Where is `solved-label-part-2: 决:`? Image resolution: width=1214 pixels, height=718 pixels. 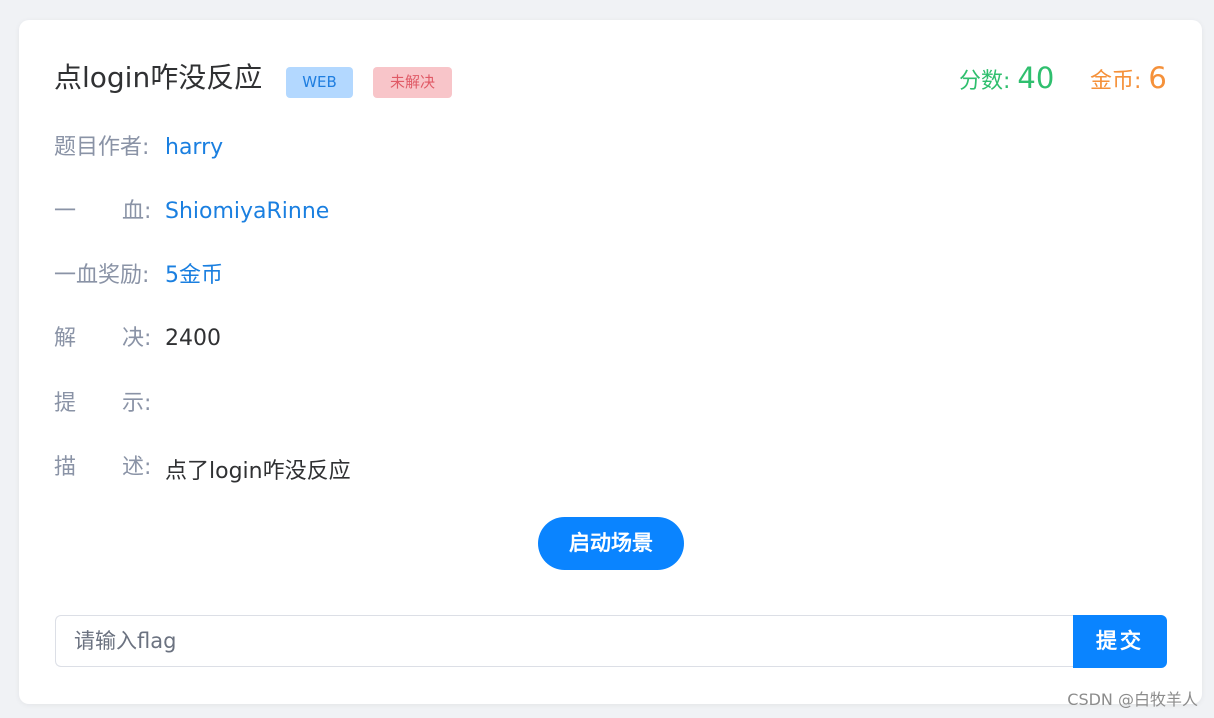
solved-label-part-2: 决: is located at coordinates (137, 338).